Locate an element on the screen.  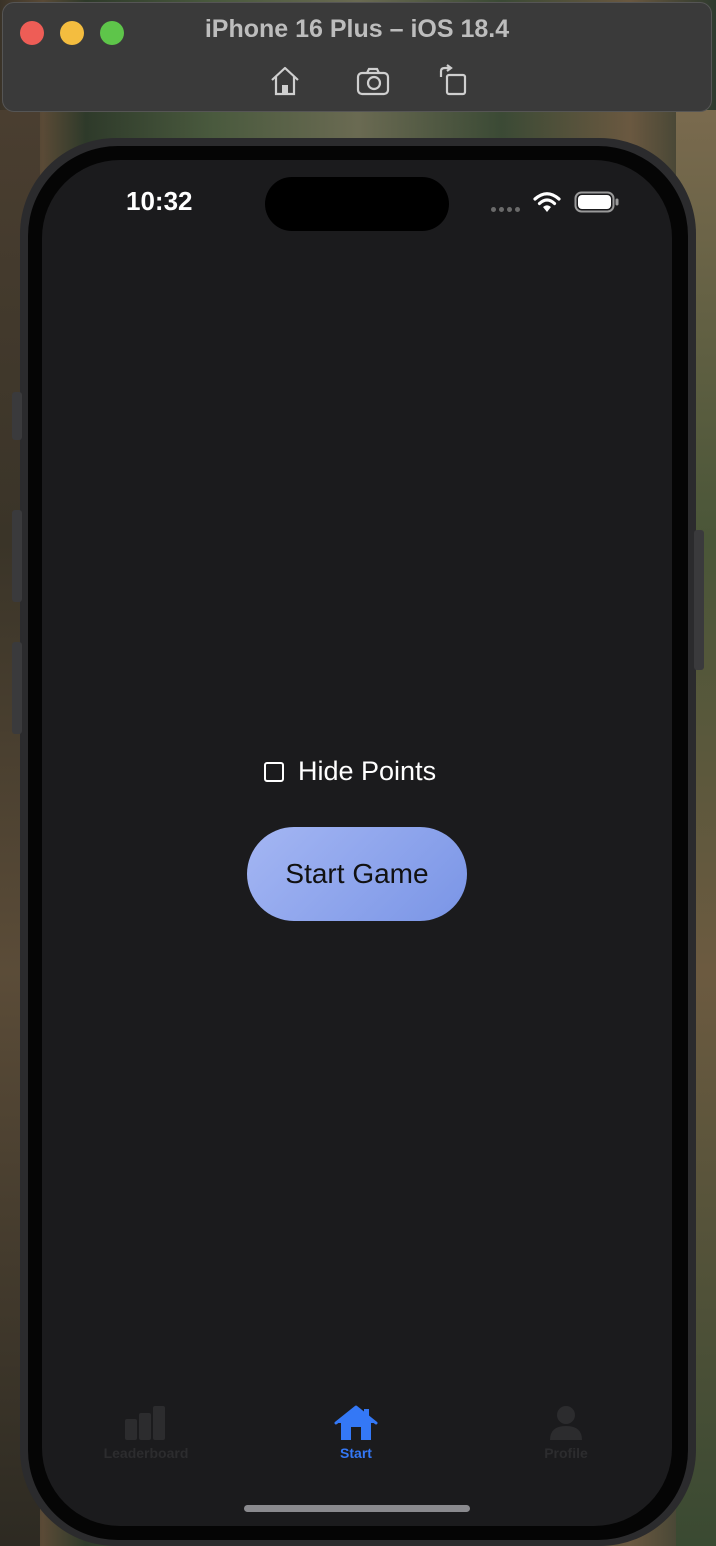
tab-bar: Leaderboard Start Profile is located at coordinates (357, 1440).